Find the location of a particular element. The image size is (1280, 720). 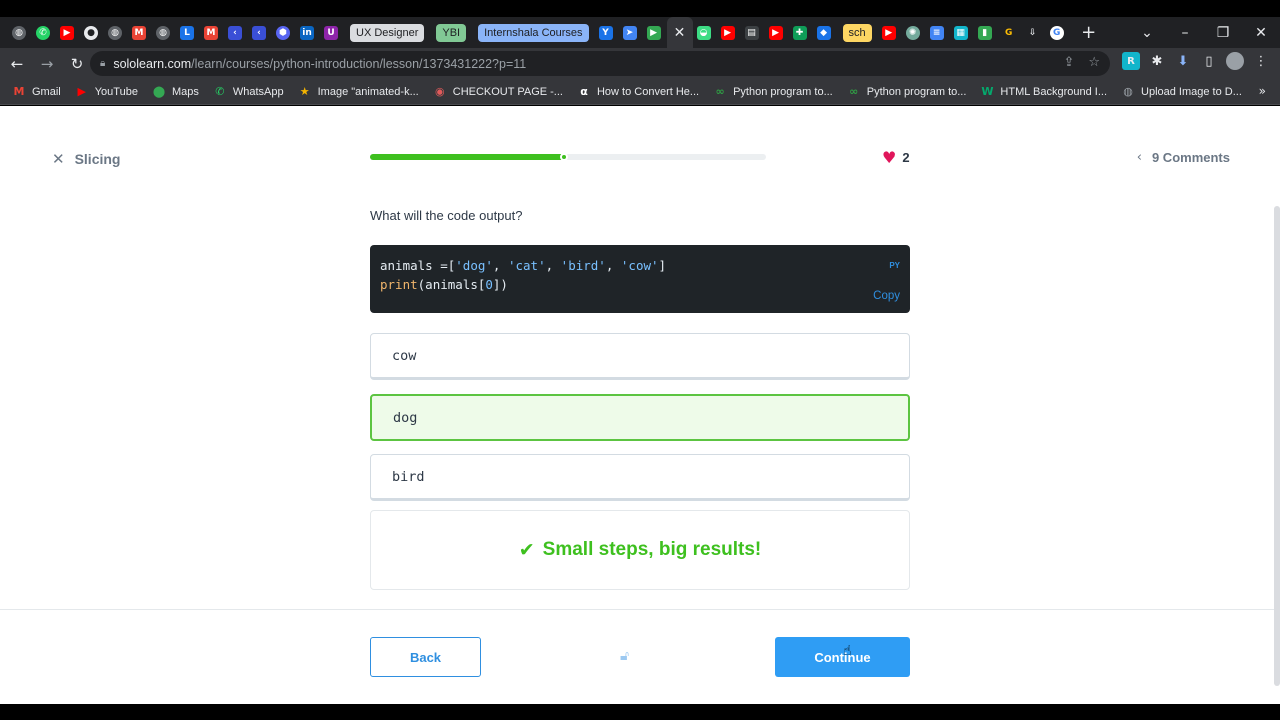

back-nav-icon: ← is located at coordinates (17, 64).